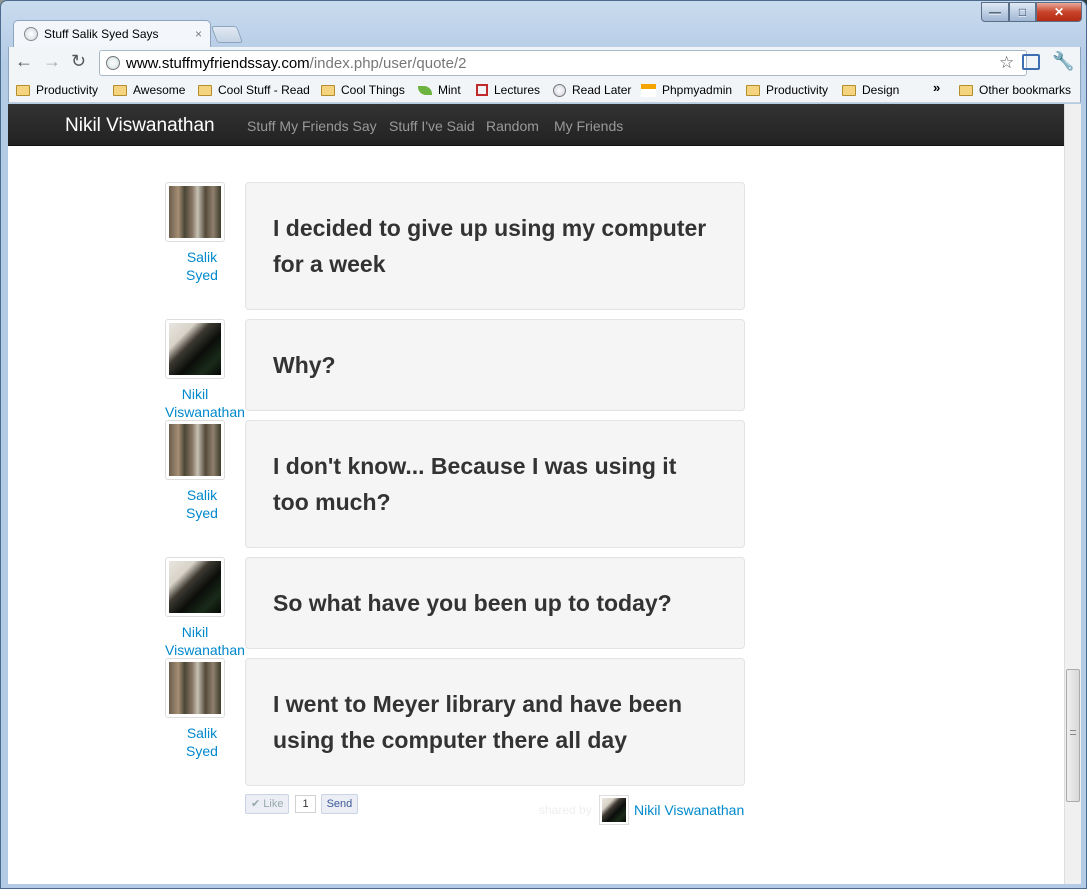 The image size is (1087, 889). I want to click on window-frame-bottom, so click(544, 886).